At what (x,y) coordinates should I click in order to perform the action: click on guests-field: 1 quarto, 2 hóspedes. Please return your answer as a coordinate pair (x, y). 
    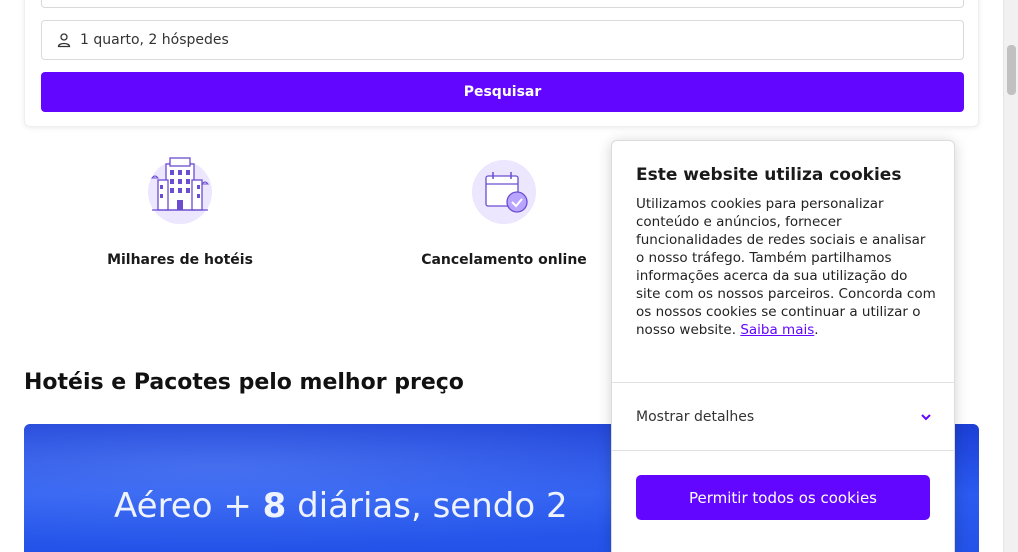
    Looking at the image, I should click on (502, 40).